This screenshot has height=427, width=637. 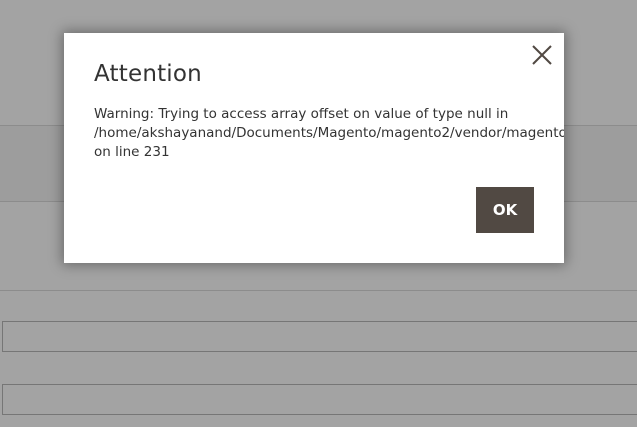 I want to click on modal-title: Attention, so click(x=148, y=74).